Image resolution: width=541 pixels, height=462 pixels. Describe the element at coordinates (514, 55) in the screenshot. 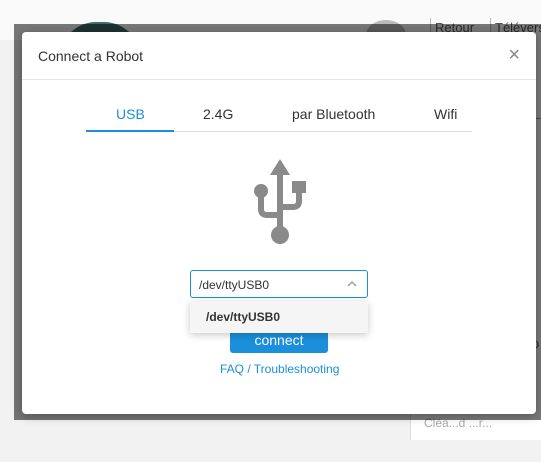

I see `close-button: ×` at that location.